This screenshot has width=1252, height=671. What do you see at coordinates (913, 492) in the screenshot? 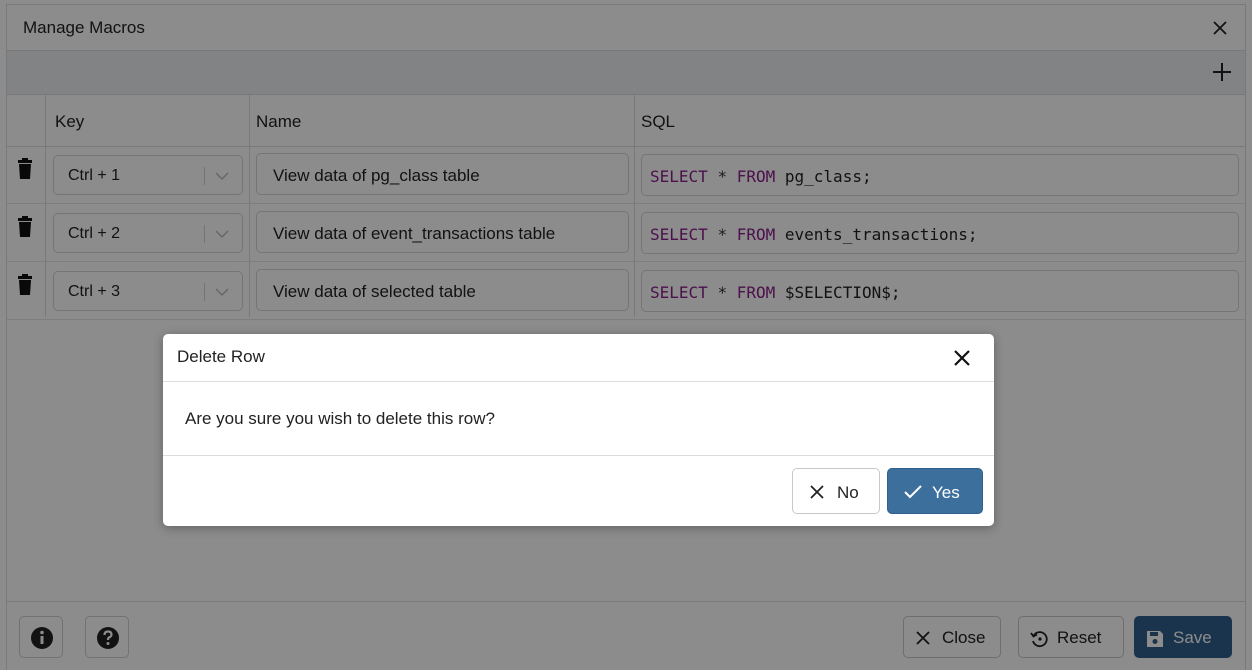
I see `check-icon` at bounding box center [913, 492].